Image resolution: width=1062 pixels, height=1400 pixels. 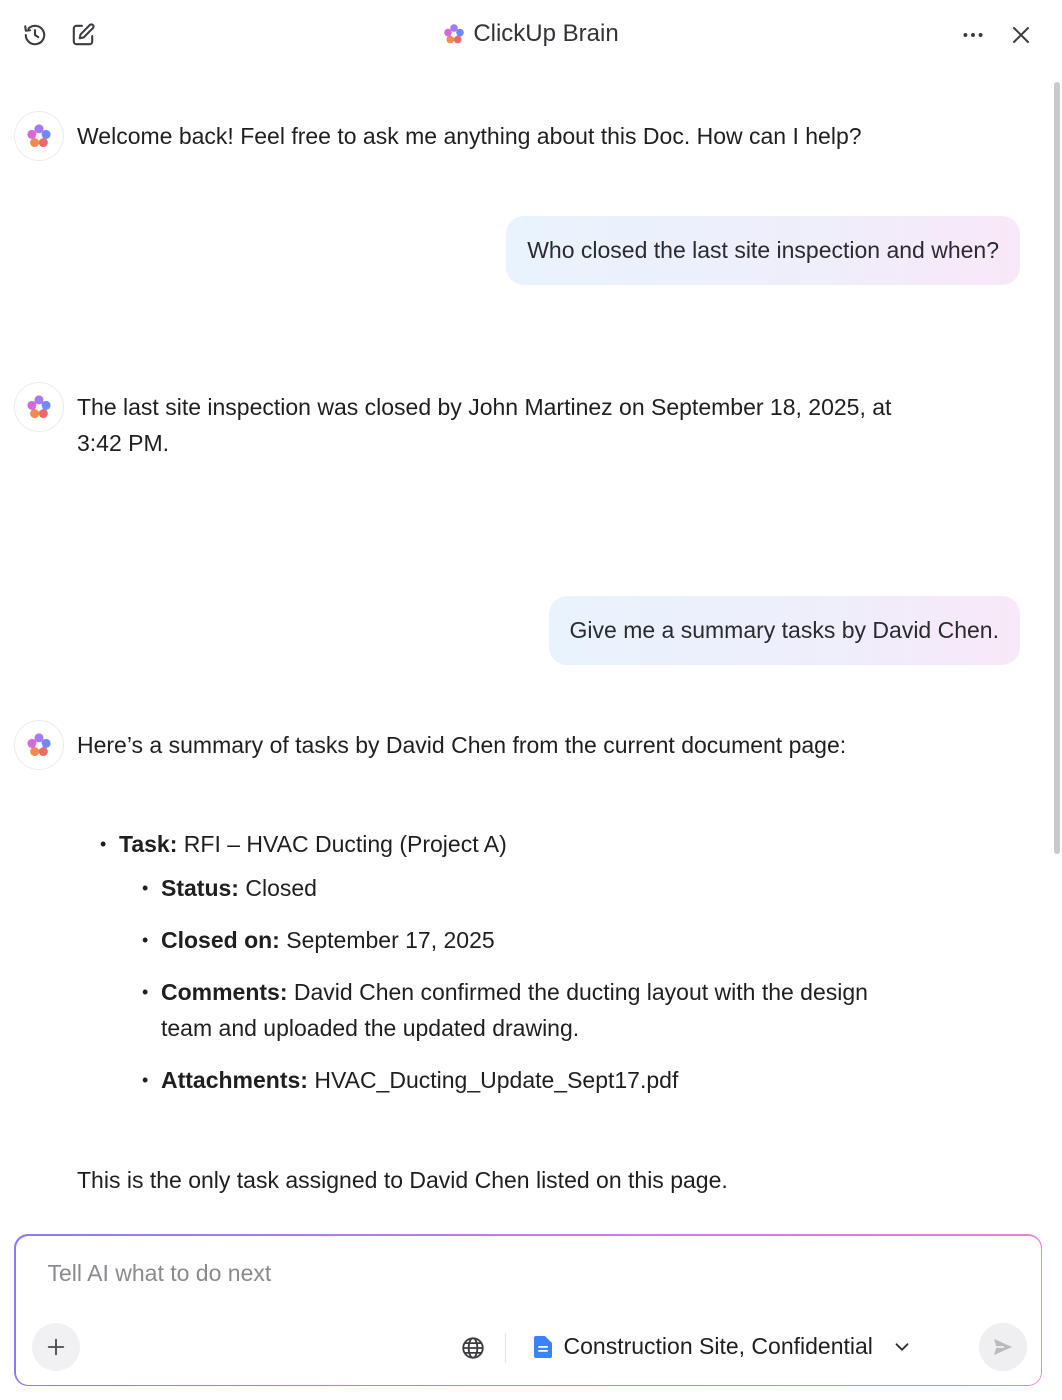 I want to click on composer: Construction Site, Confidential, so click(x=528, y=1310).